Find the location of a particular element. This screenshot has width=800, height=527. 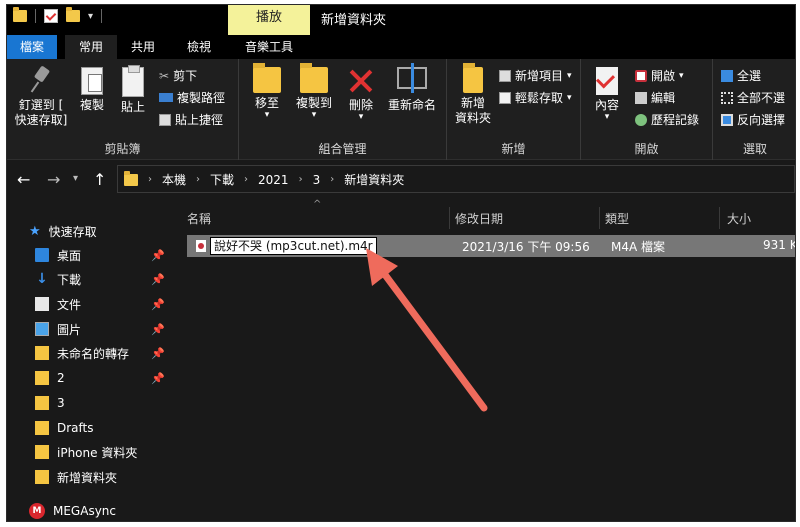

move-to-button: 移至 ▾ is located at coordinates (267, 91).